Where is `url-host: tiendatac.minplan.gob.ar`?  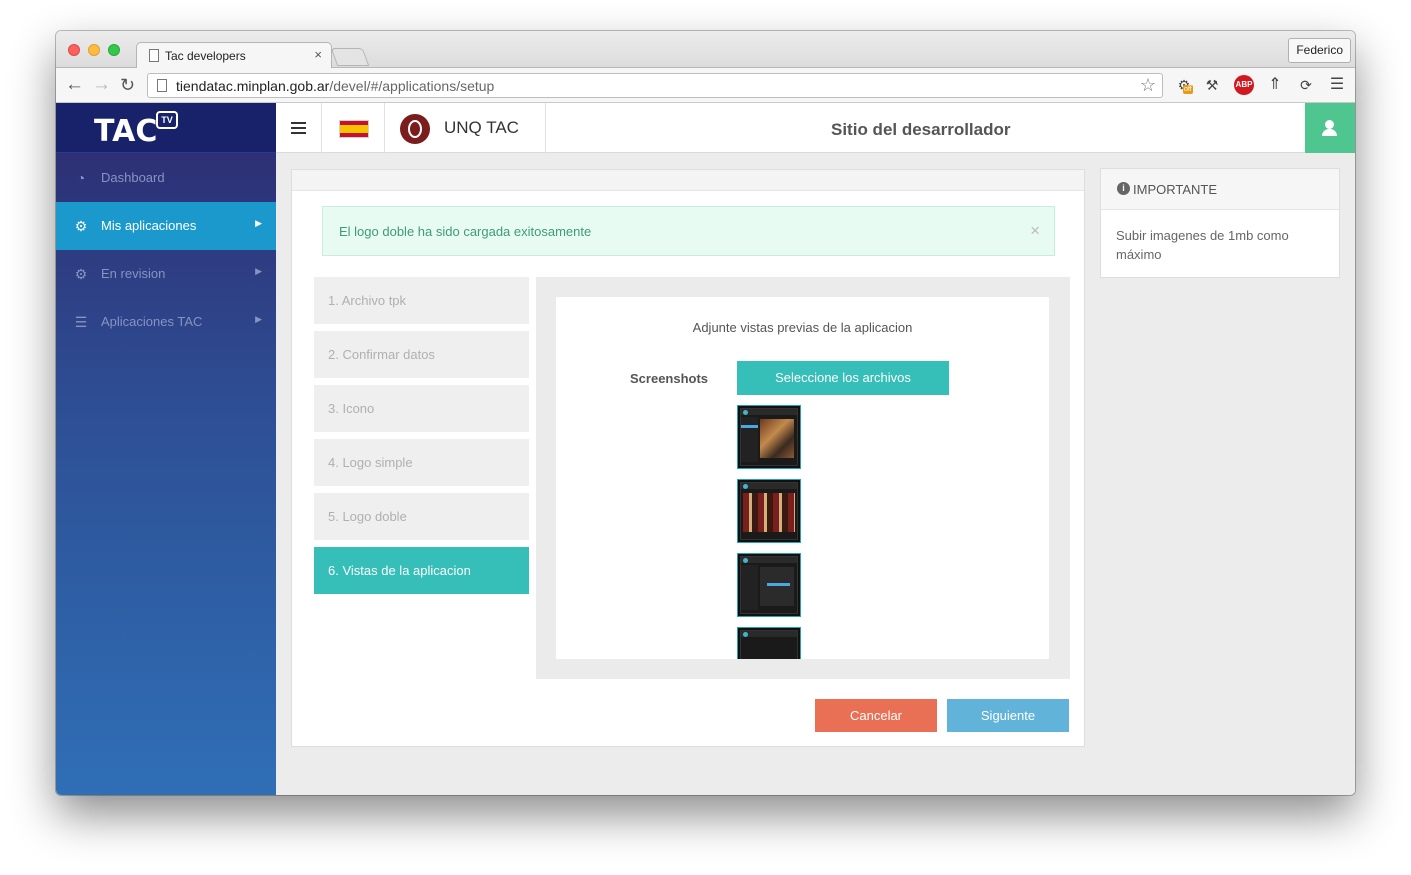
url-host: tiendatac.minplan.gob.ar is located at coordinates (253, 86).